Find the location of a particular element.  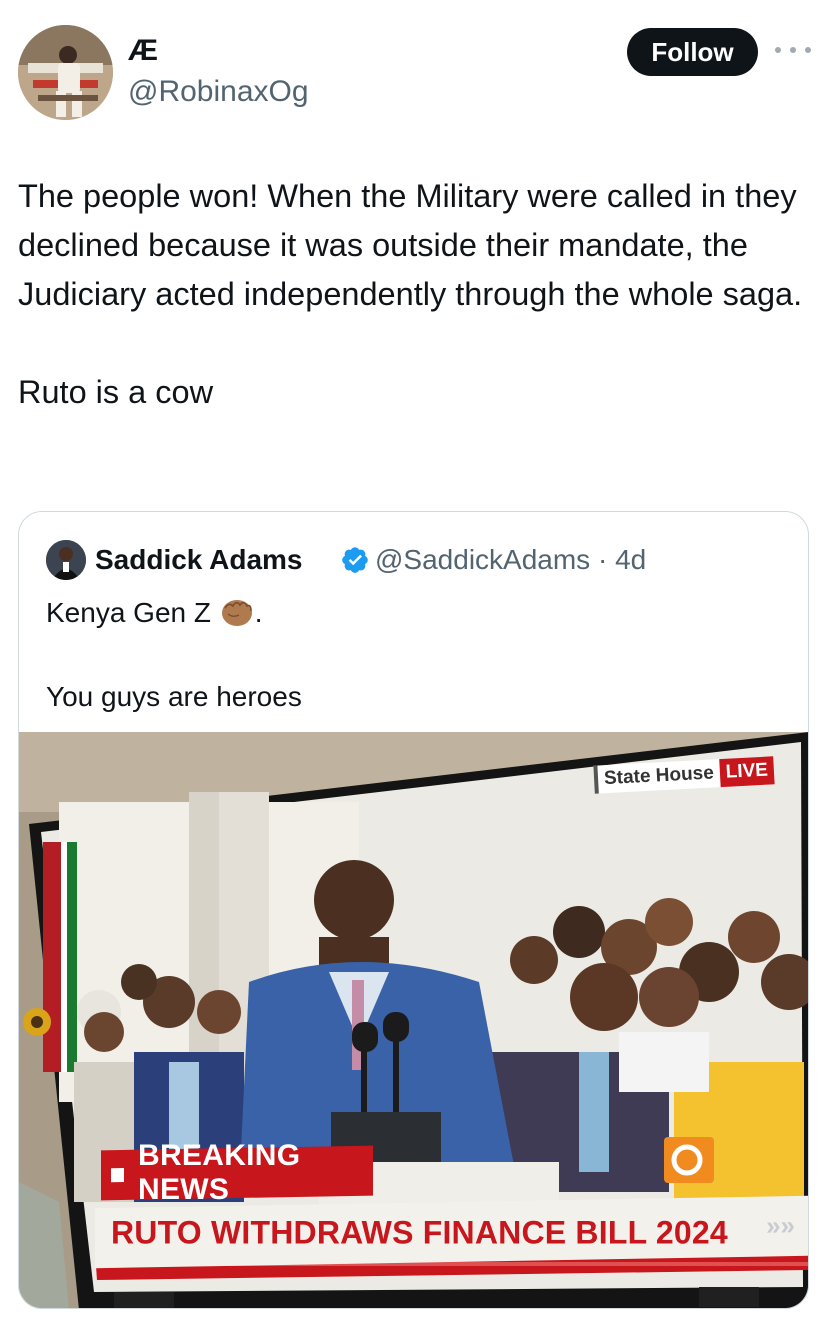

quote-author-avatar is located at coordinates (66, 560).